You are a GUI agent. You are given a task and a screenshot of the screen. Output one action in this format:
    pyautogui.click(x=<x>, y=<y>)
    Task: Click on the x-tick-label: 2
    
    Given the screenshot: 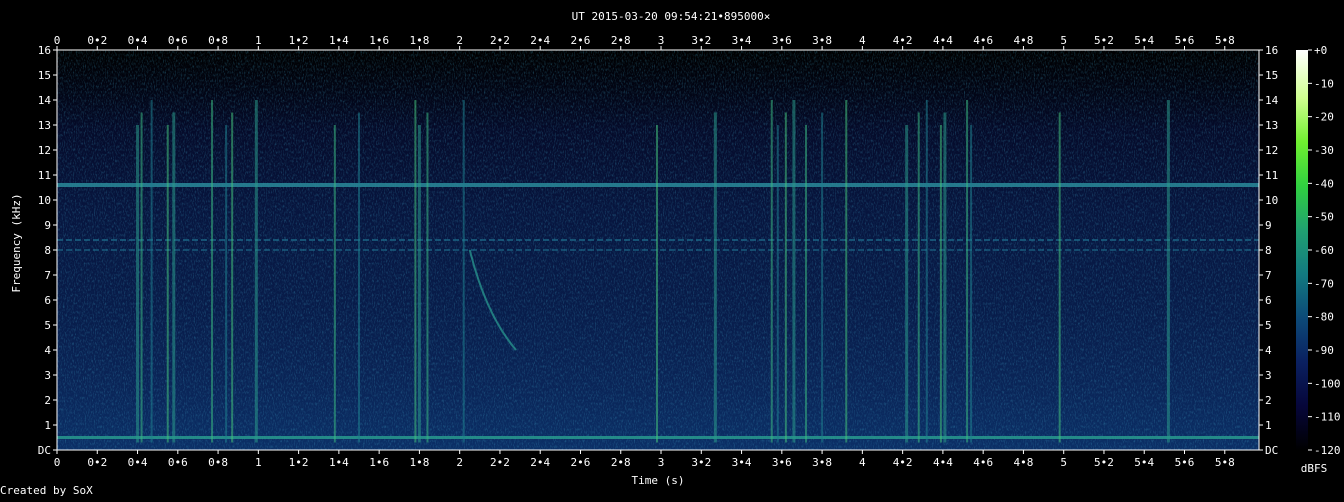 What is the action you would take?
    pyautogui.click(x=459, y=462)
    